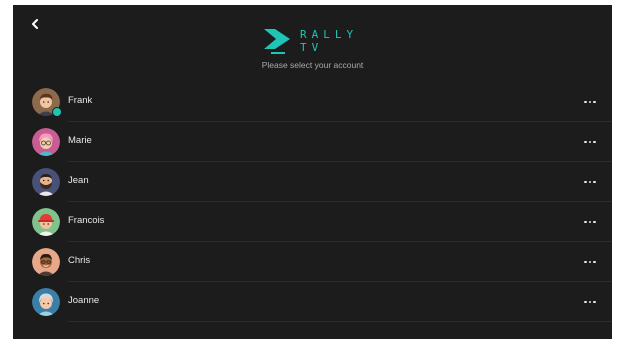 This screenshot has width=618, height=341. What do you see at coordinates (312, 182) in the screenshot?
I see `account-row-jean: Jean` at bounding box center [312, 182].